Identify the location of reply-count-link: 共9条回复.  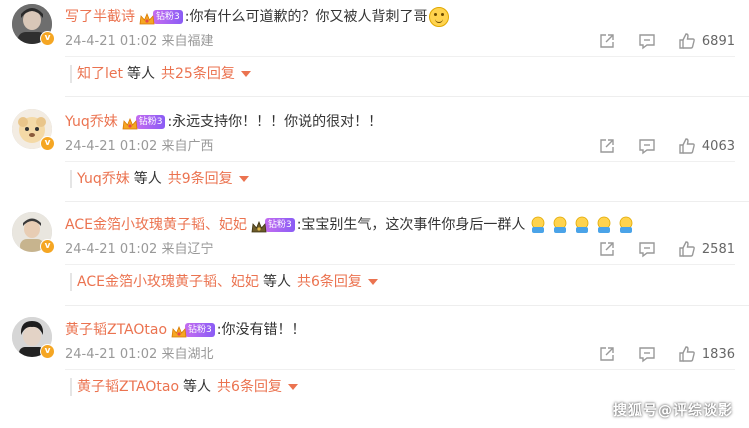
(200, 179).